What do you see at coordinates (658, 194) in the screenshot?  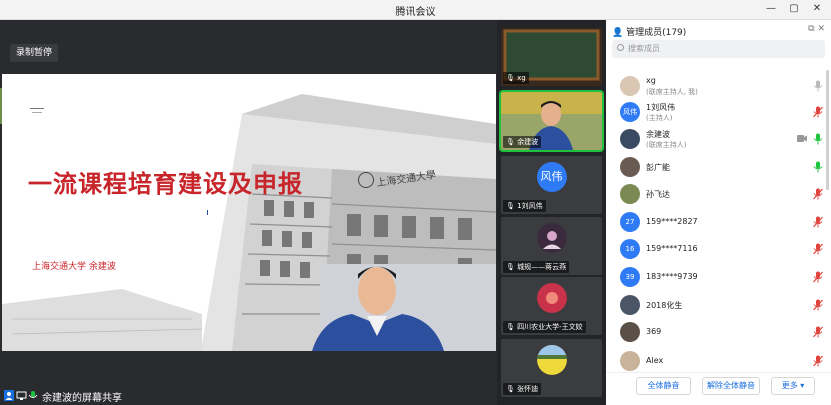 I see `member-name: 孙飞达` at bounding box center [658, 194].